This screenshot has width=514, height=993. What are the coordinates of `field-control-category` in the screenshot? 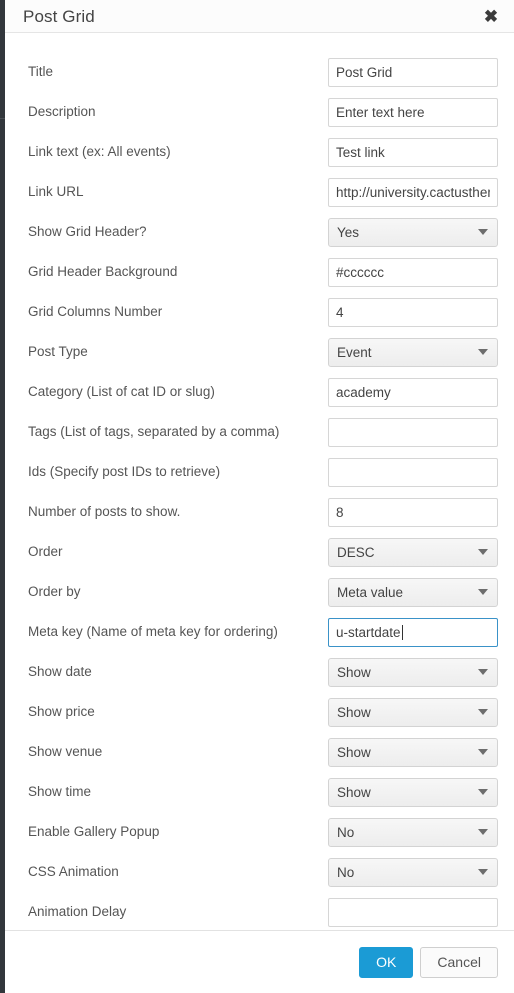 It's located at (413, 392).